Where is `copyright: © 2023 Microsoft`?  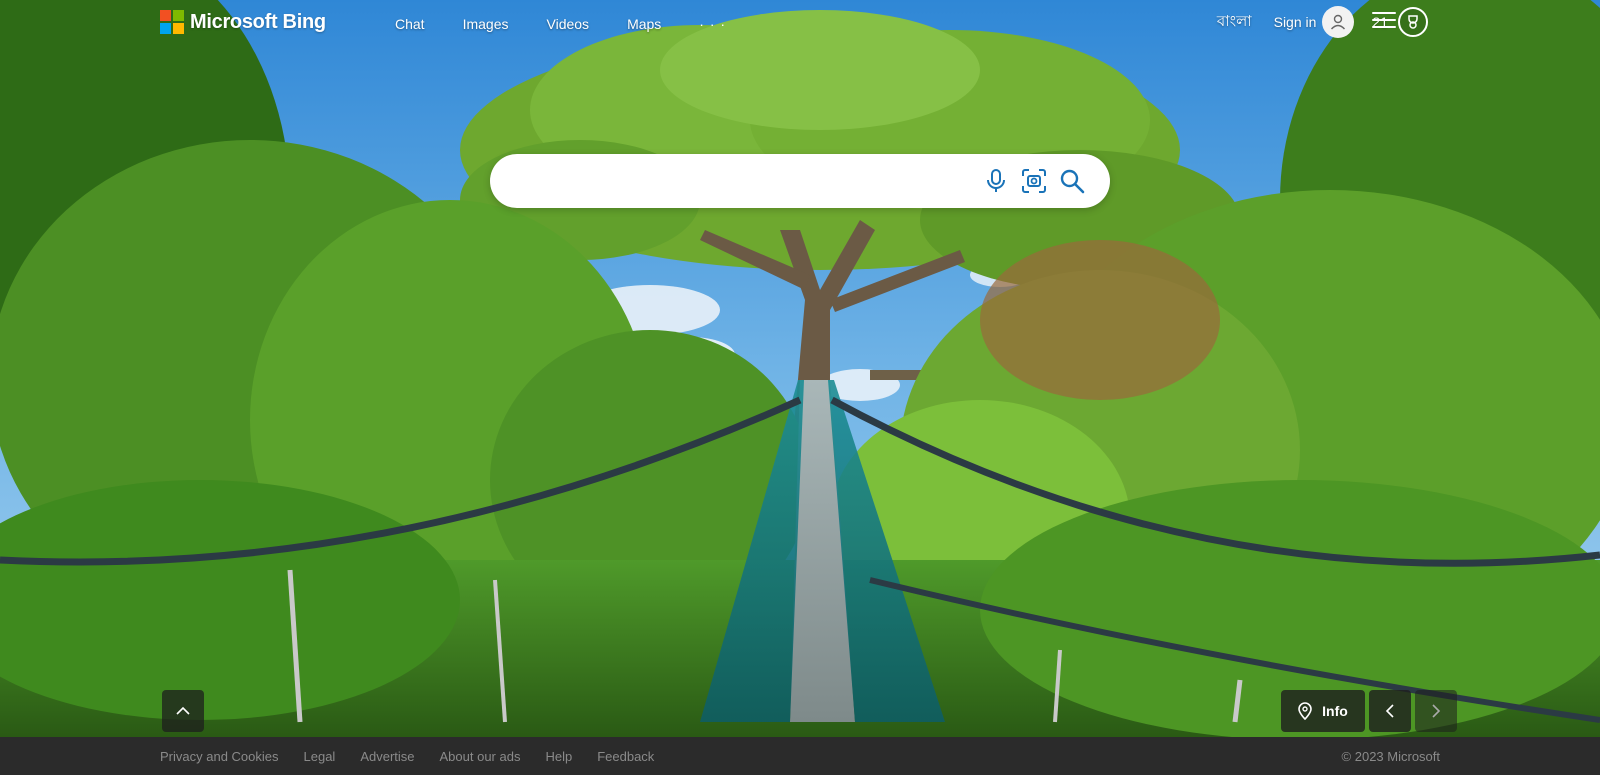 copyright: © 2023 Microsoft is located at coordinates (1390, 756).